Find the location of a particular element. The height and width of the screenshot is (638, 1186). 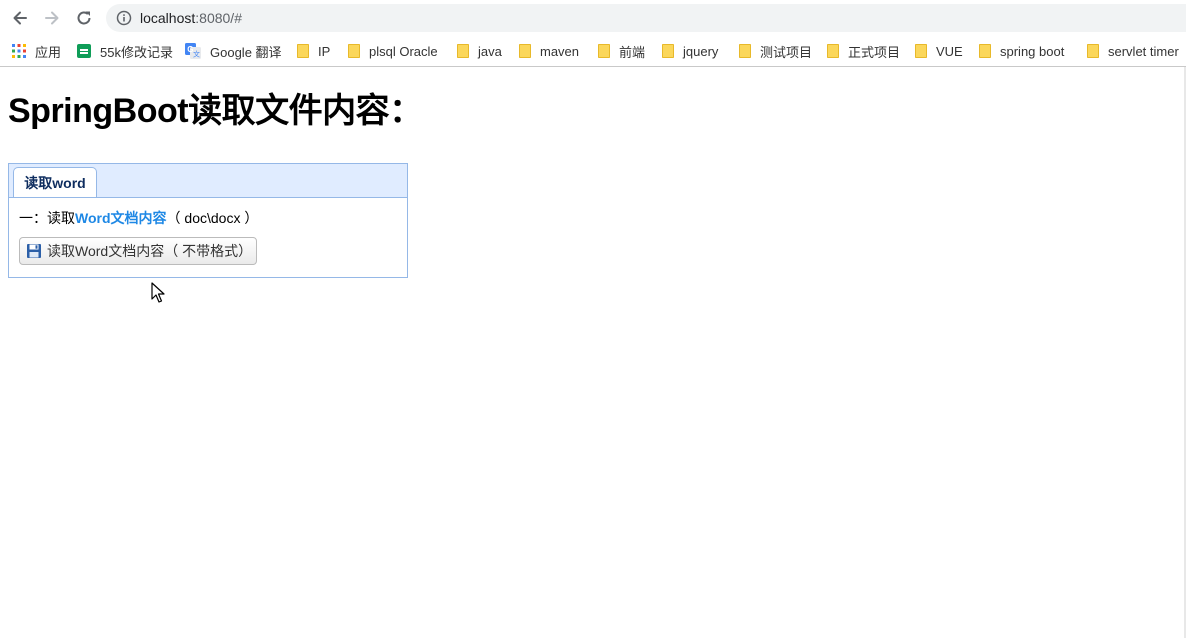

bookmark-label: 55k修改记录 is located at coordinates (136, 52).